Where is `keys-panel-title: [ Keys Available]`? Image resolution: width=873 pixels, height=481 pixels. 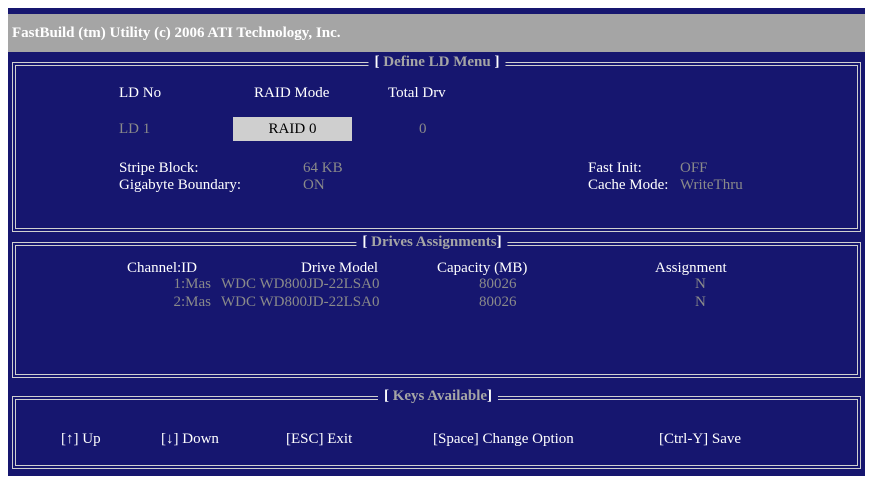 keys-panel-title: [ Keys Available] is located at coordinates (438, 396).